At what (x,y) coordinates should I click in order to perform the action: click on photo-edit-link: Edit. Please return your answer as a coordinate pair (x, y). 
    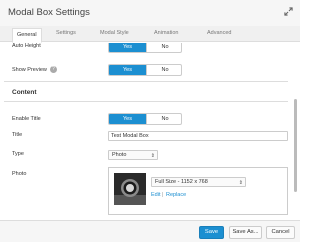
    Looking at the image, I should click on (155, 195).